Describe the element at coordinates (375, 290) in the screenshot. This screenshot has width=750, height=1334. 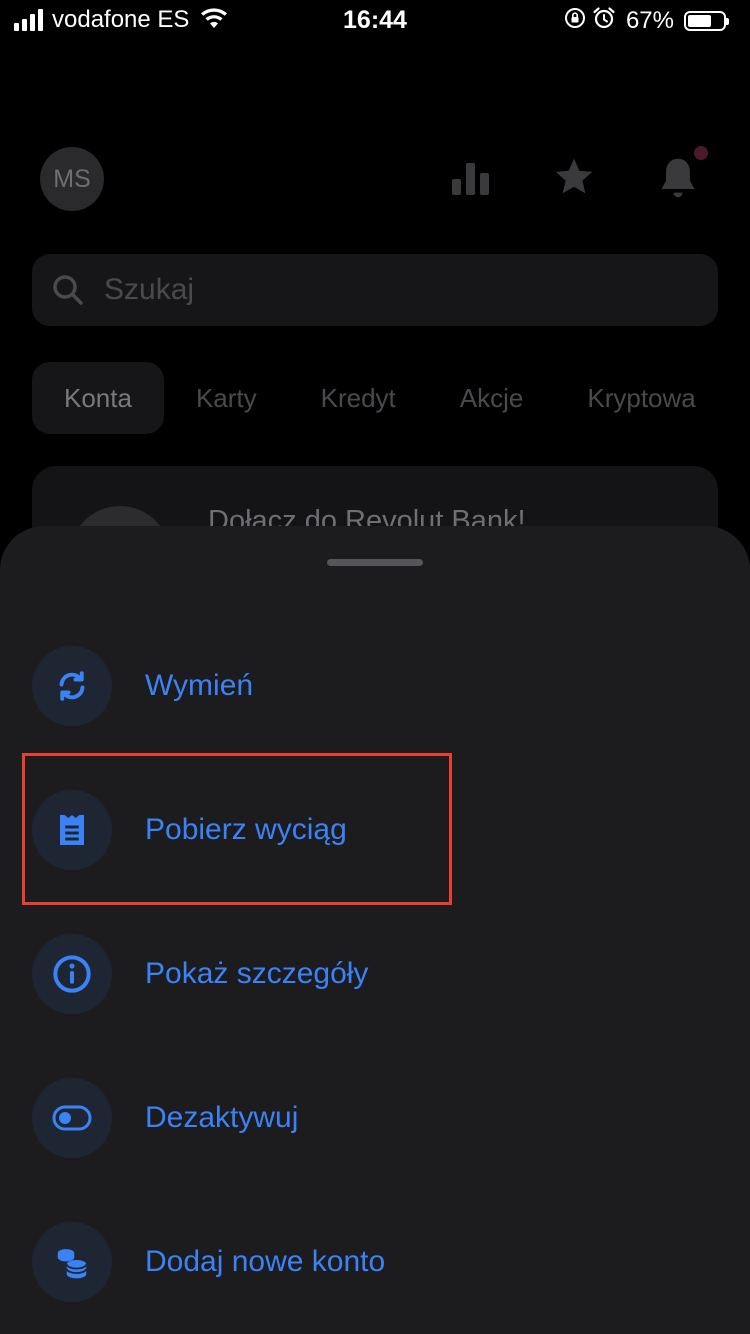
I see `search-input: Szukaj` at that location.